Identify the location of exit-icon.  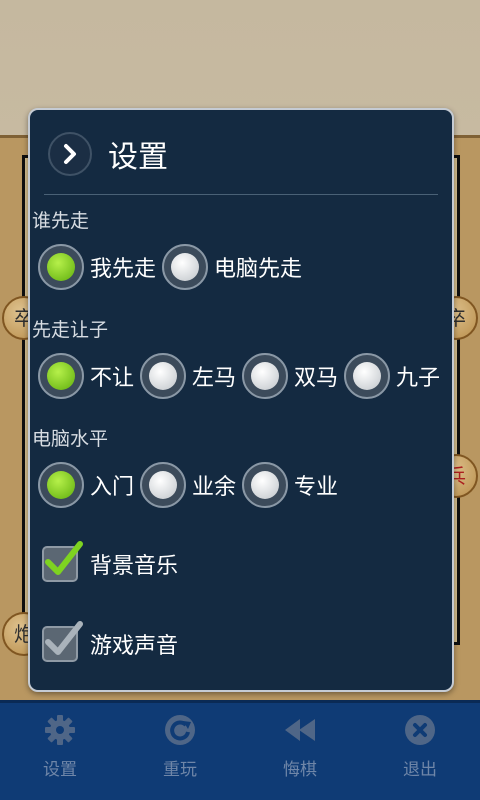
(420, 730).